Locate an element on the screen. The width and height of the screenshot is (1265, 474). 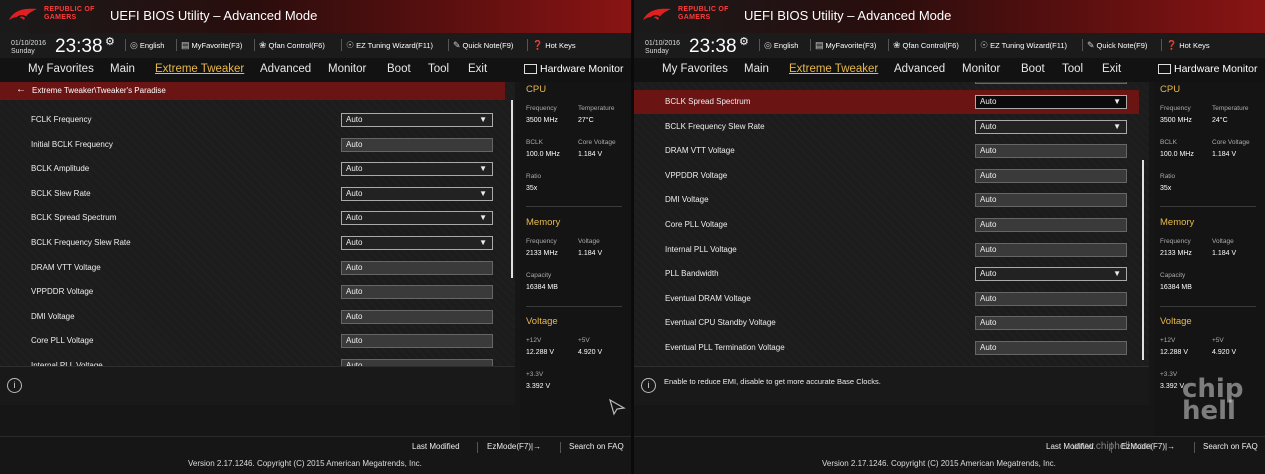
date-display: 01/10/2016 Sunday is located at coordinates (662, 48).